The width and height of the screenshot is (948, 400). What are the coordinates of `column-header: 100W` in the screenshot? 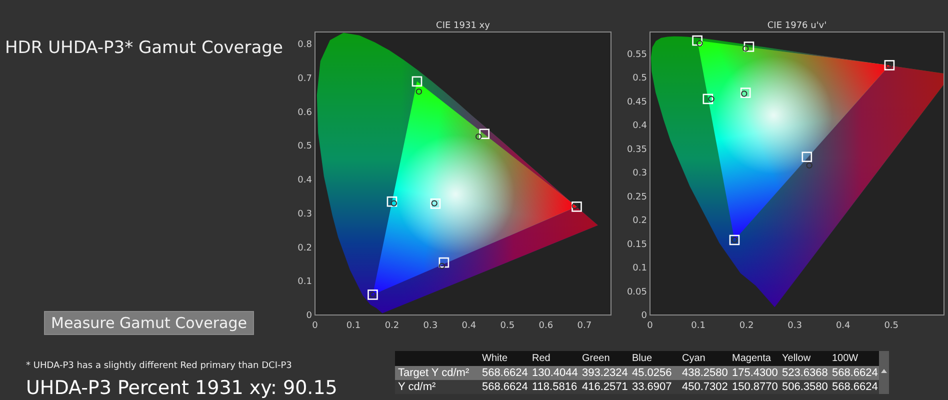 It's located at (854, 358).